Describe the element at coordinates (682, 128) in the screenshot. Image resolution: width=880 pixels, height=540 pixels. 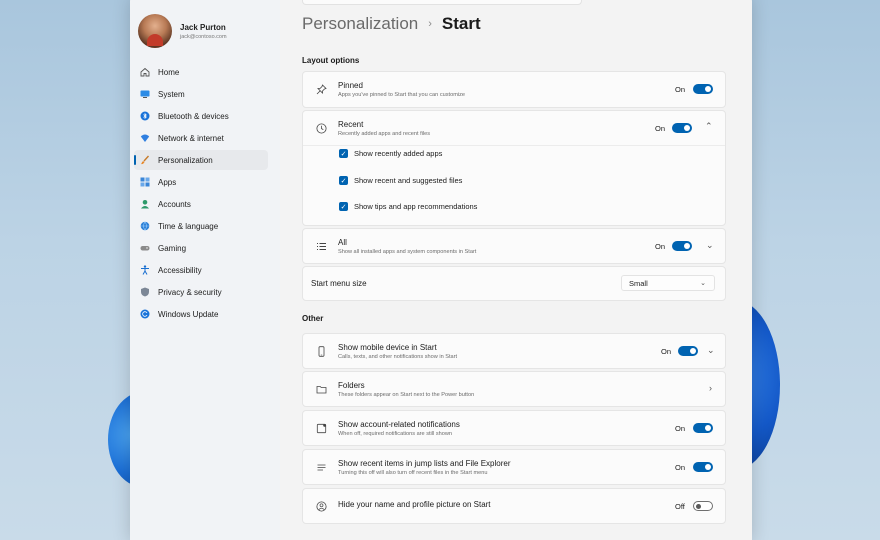
I see `recent-toggle` at that location.